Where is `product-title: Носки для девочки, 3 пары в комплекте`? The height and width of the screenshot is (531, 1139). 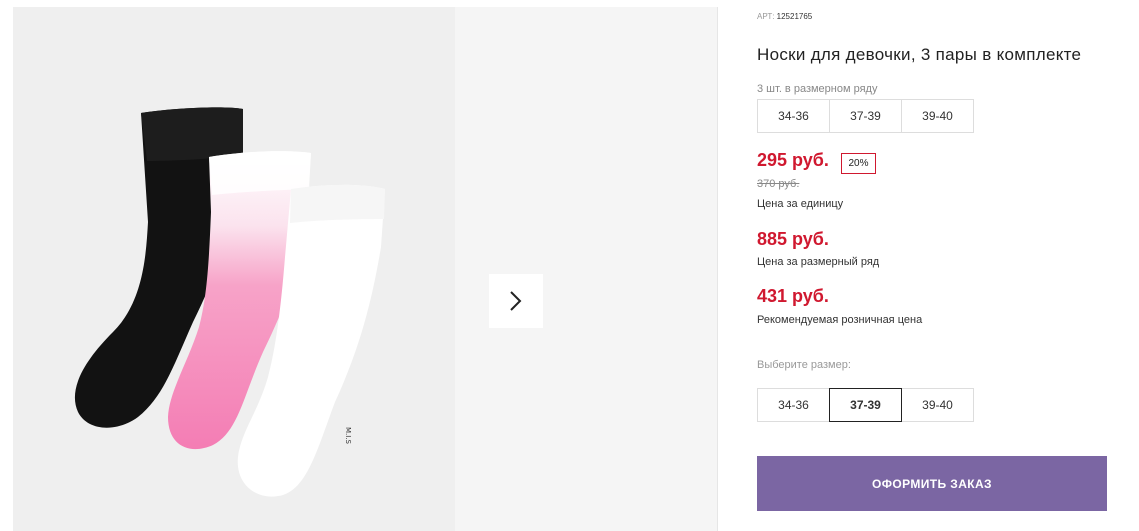 product-title: Носки для девочки, 3 пары в комплекте is located at coordinates (919, 54).